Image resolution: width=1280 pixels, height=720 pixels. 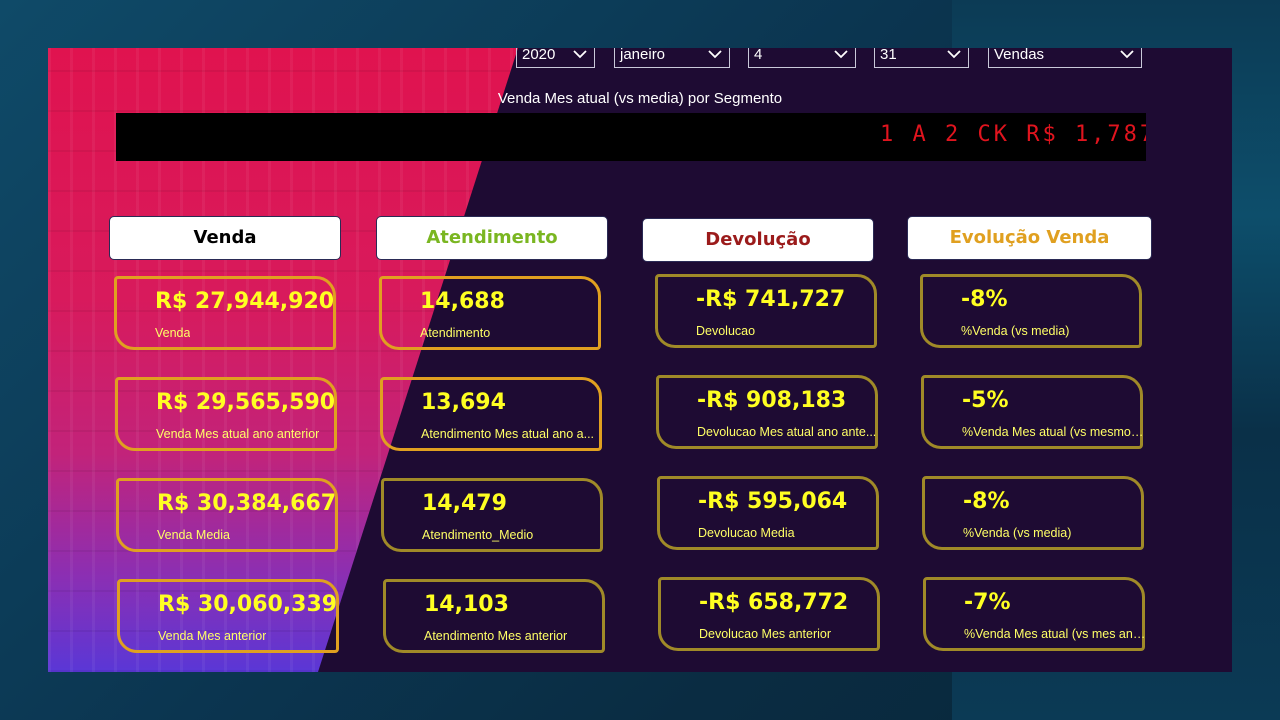 I want to click on month-slicer: janeiro, so click(x=672, y=58).